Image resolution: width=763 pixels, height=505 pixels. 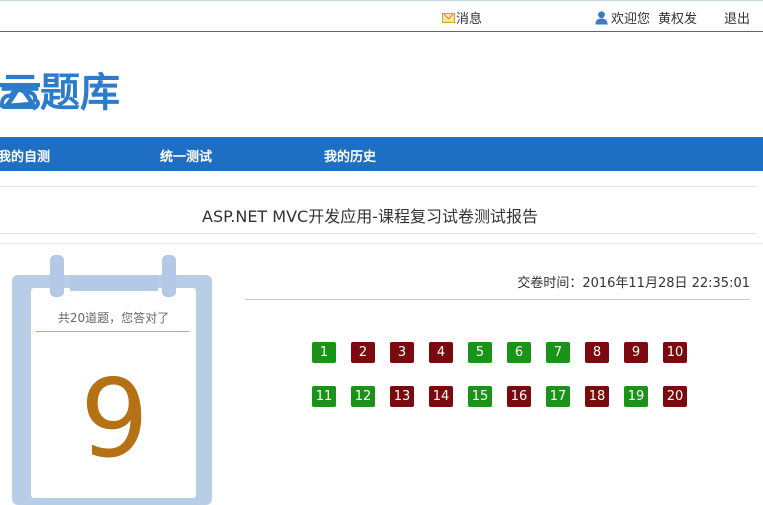 I want to click on logo-text: 云题库, so click(x=60, y=93).